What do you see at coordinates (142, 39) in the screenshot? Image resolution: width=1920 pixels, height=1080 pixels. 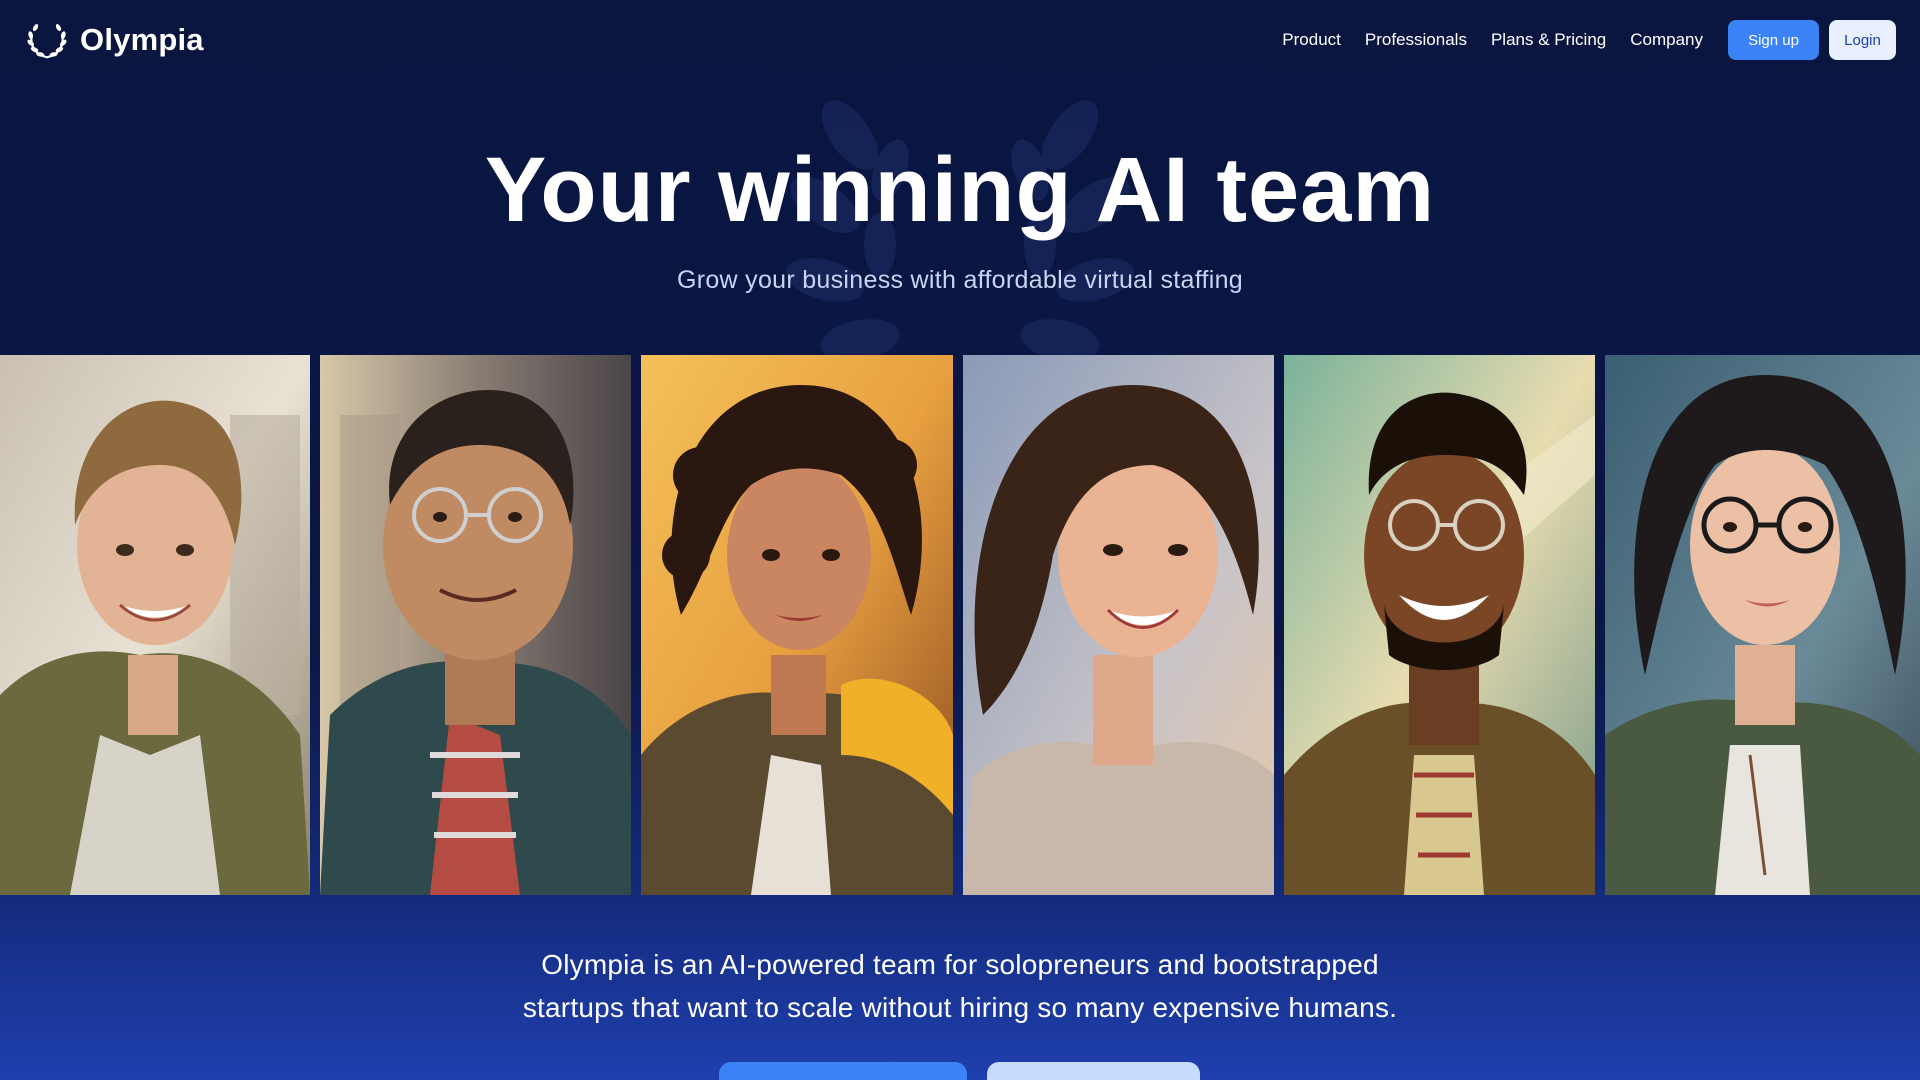 I see `brand-name: Olympia` at bounding box center [142, 39].